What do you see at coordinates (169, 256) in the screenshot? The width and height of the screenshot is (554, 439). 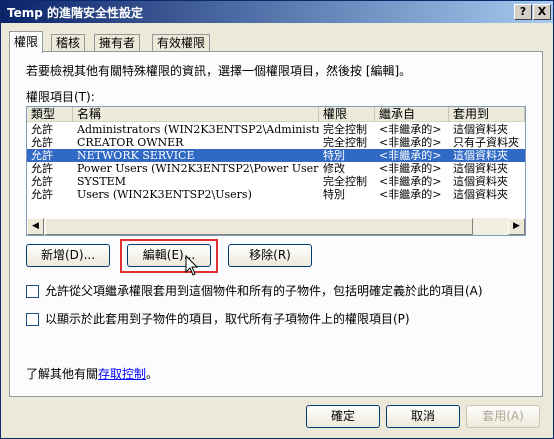 I see `edit-highlight-box` at bounding box center [169, 256].